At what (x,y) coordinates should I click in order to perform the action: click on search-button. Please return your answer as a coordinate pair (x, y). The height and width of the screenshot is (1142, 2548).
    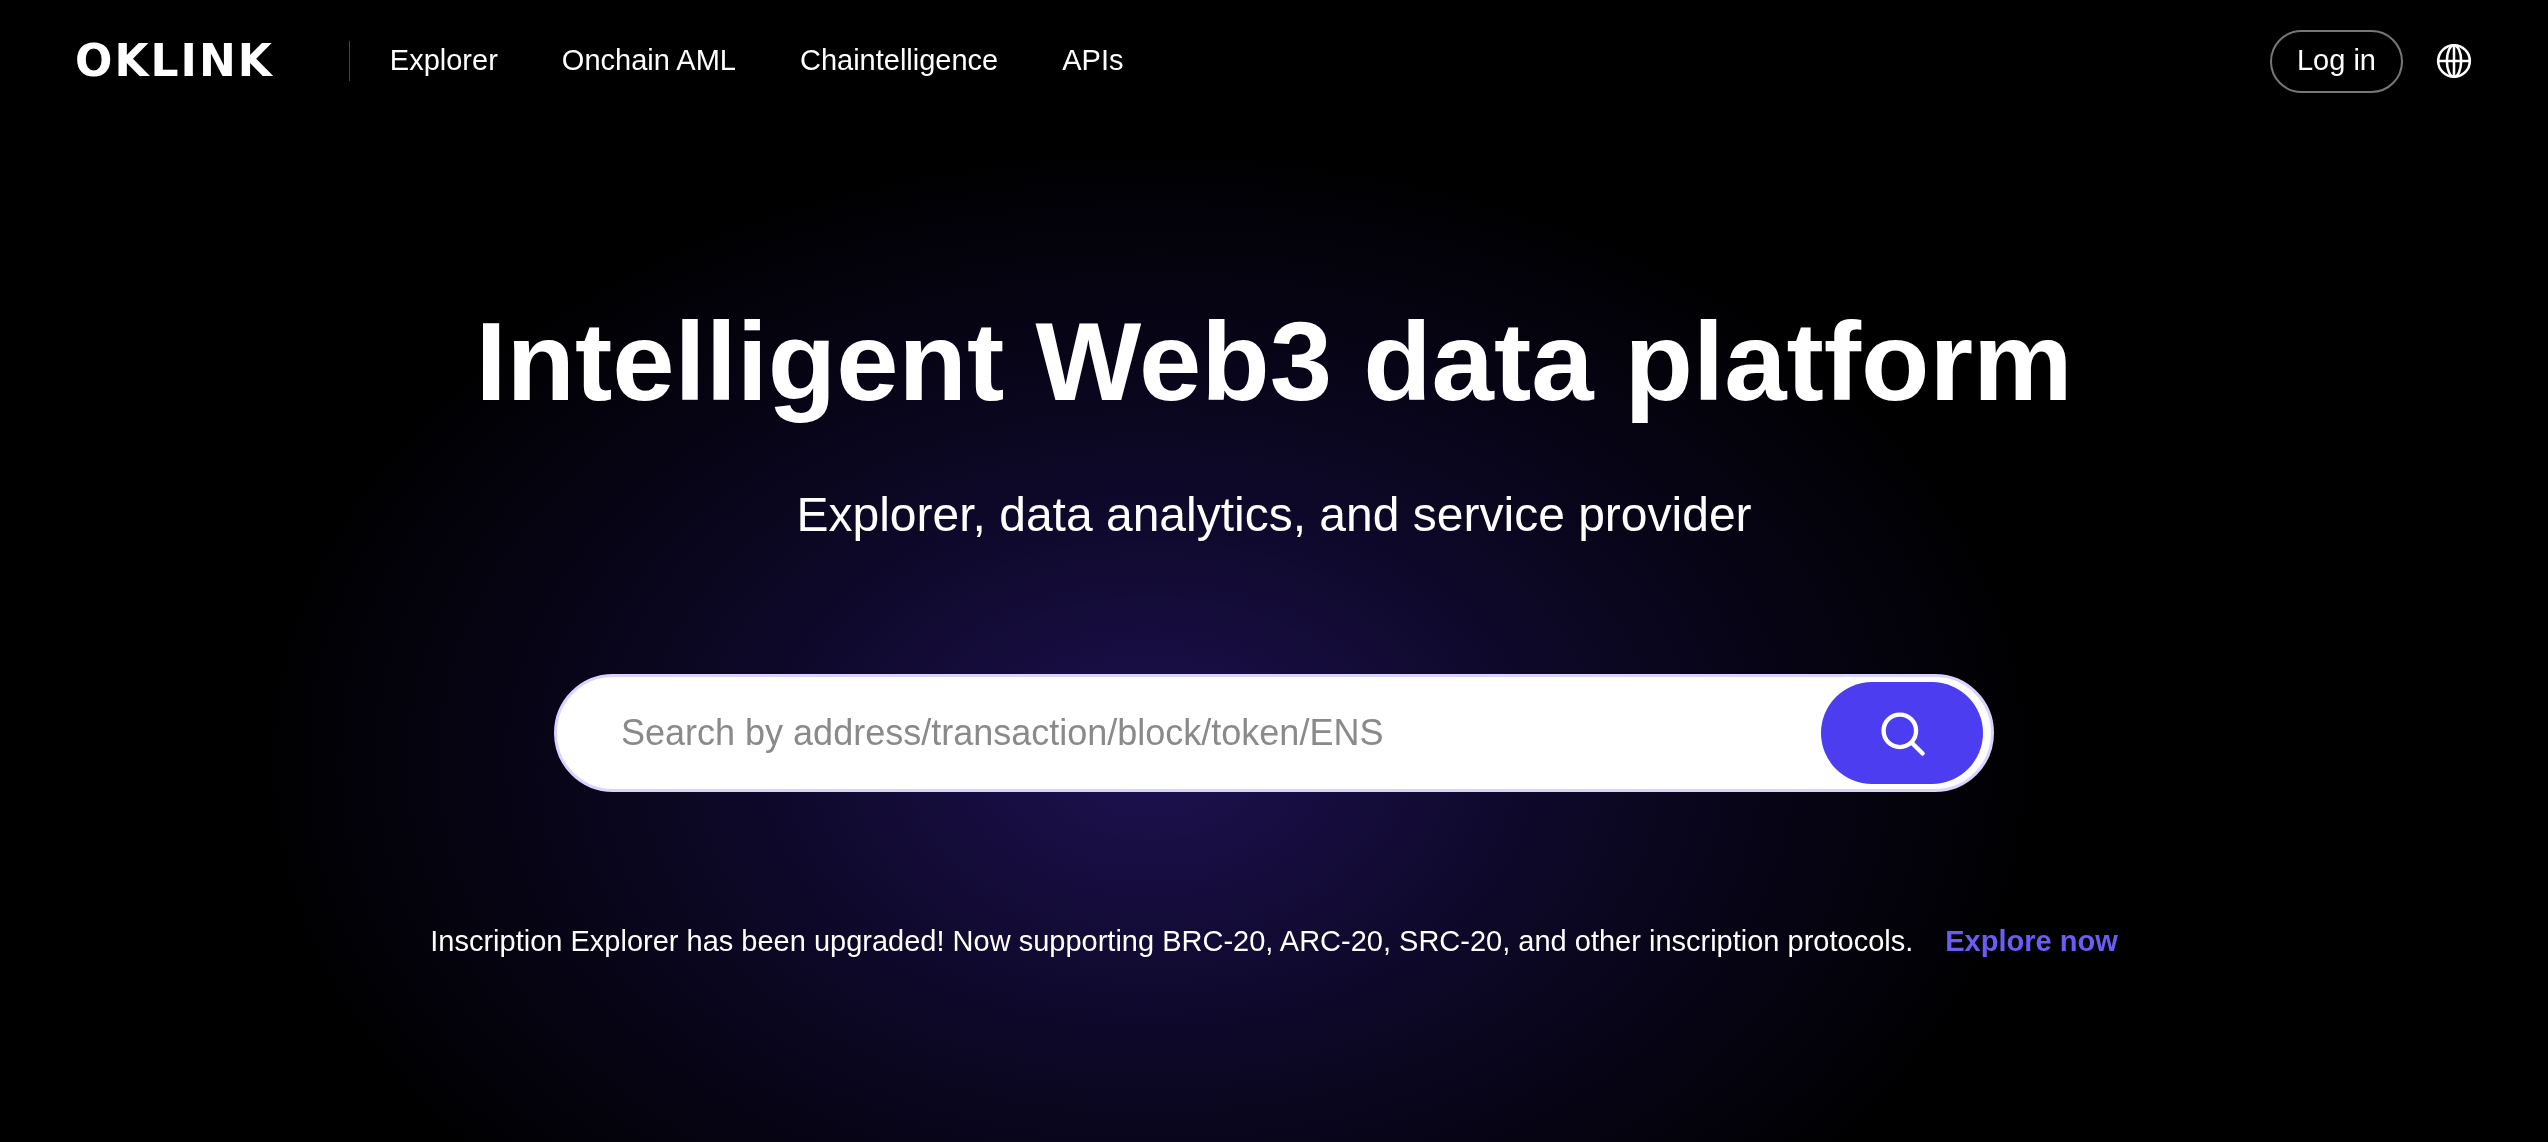
    Looking at the image, I should click on (1902, 732).